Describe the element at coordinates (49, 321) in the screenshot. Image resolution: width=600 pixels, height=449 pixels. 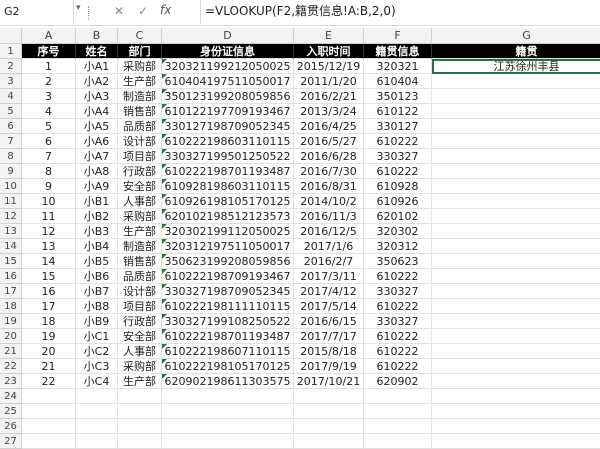
I see `table-cell: 18` at that location.